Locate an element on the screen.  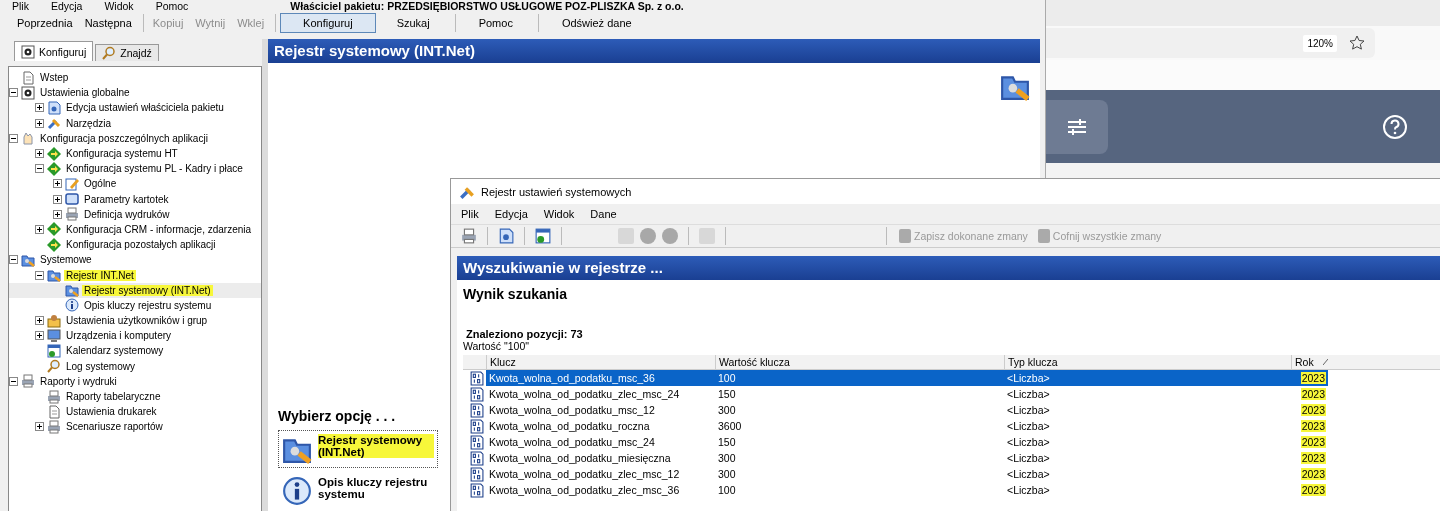
toolbar-button: Poprzednia is located at coordinates (45, 23).